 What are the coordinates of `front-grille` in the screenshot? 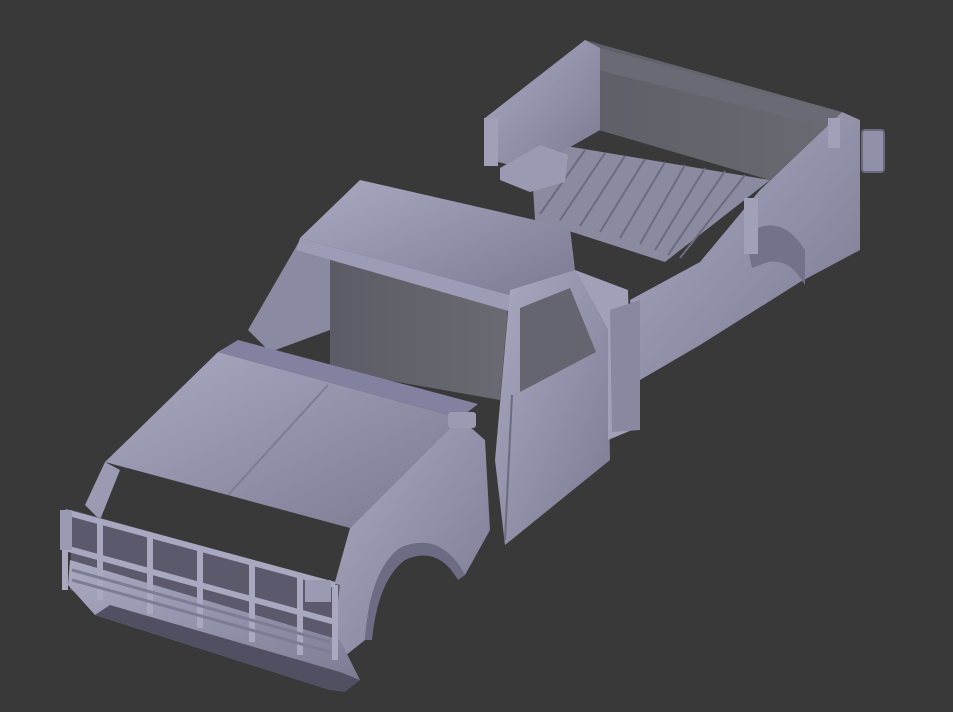 It's located at (210, 600).